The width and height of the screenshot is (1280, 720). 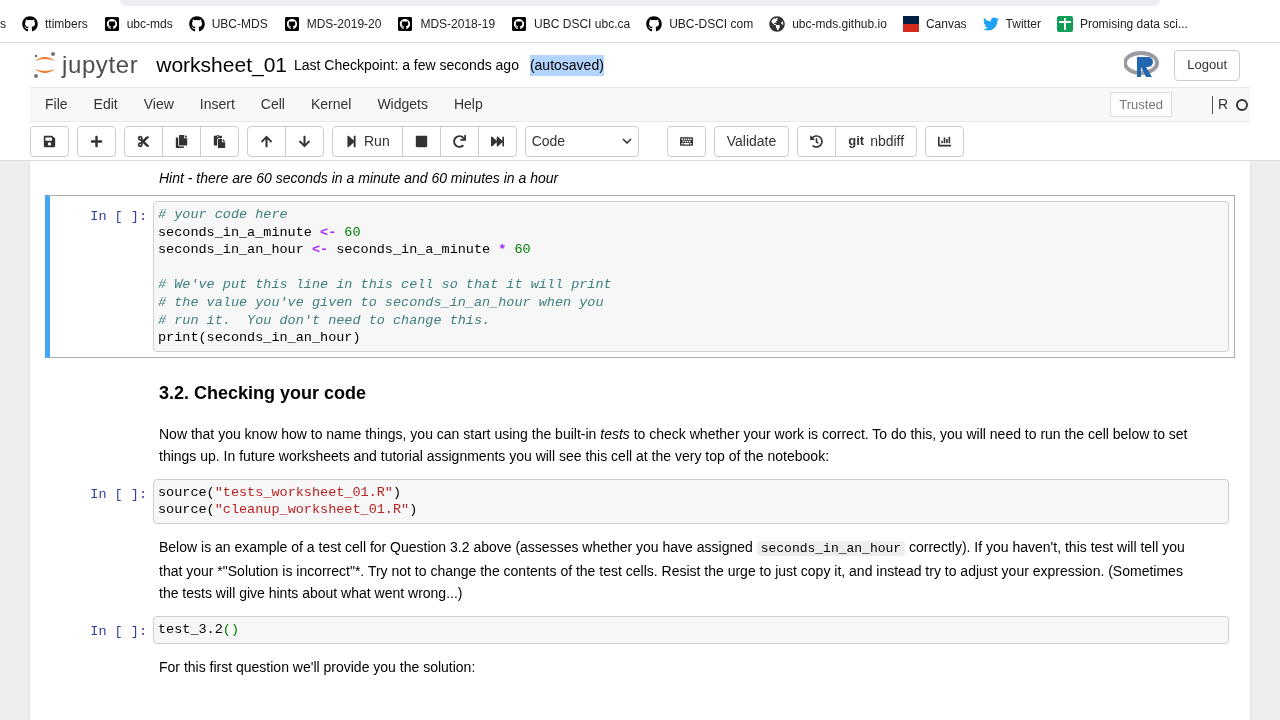 I want to click on code-cell: In [ ]: test_3.2(), so click(x=640, y=629).